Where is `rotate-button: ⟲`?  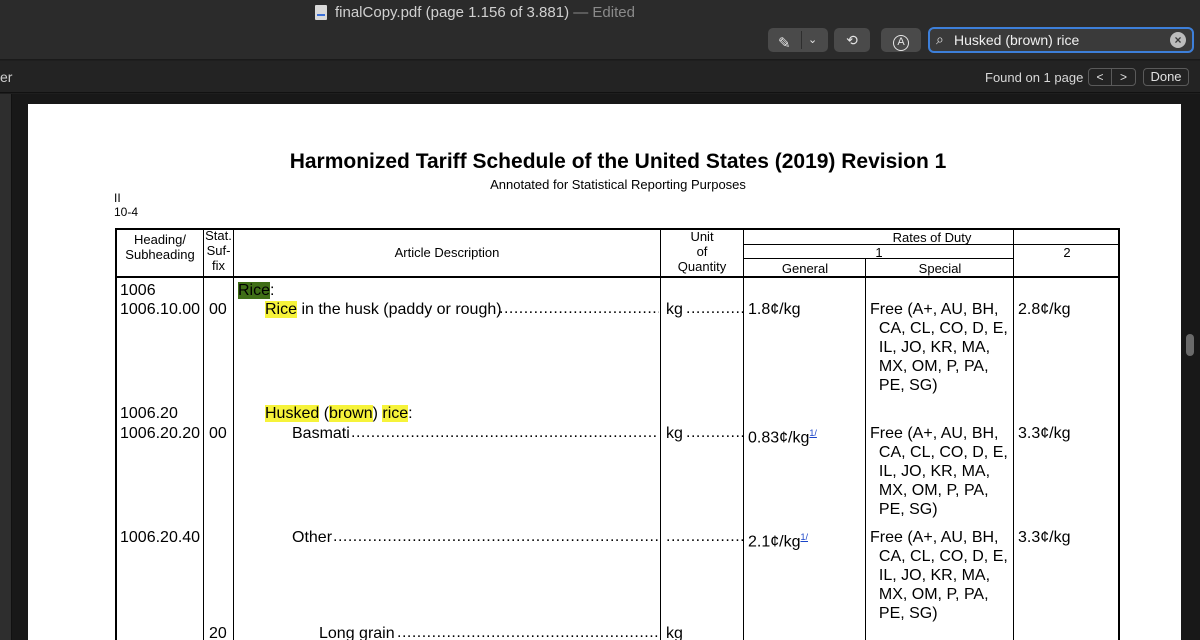
rotate-button: ⟲ is located at coordinates (852, 40).